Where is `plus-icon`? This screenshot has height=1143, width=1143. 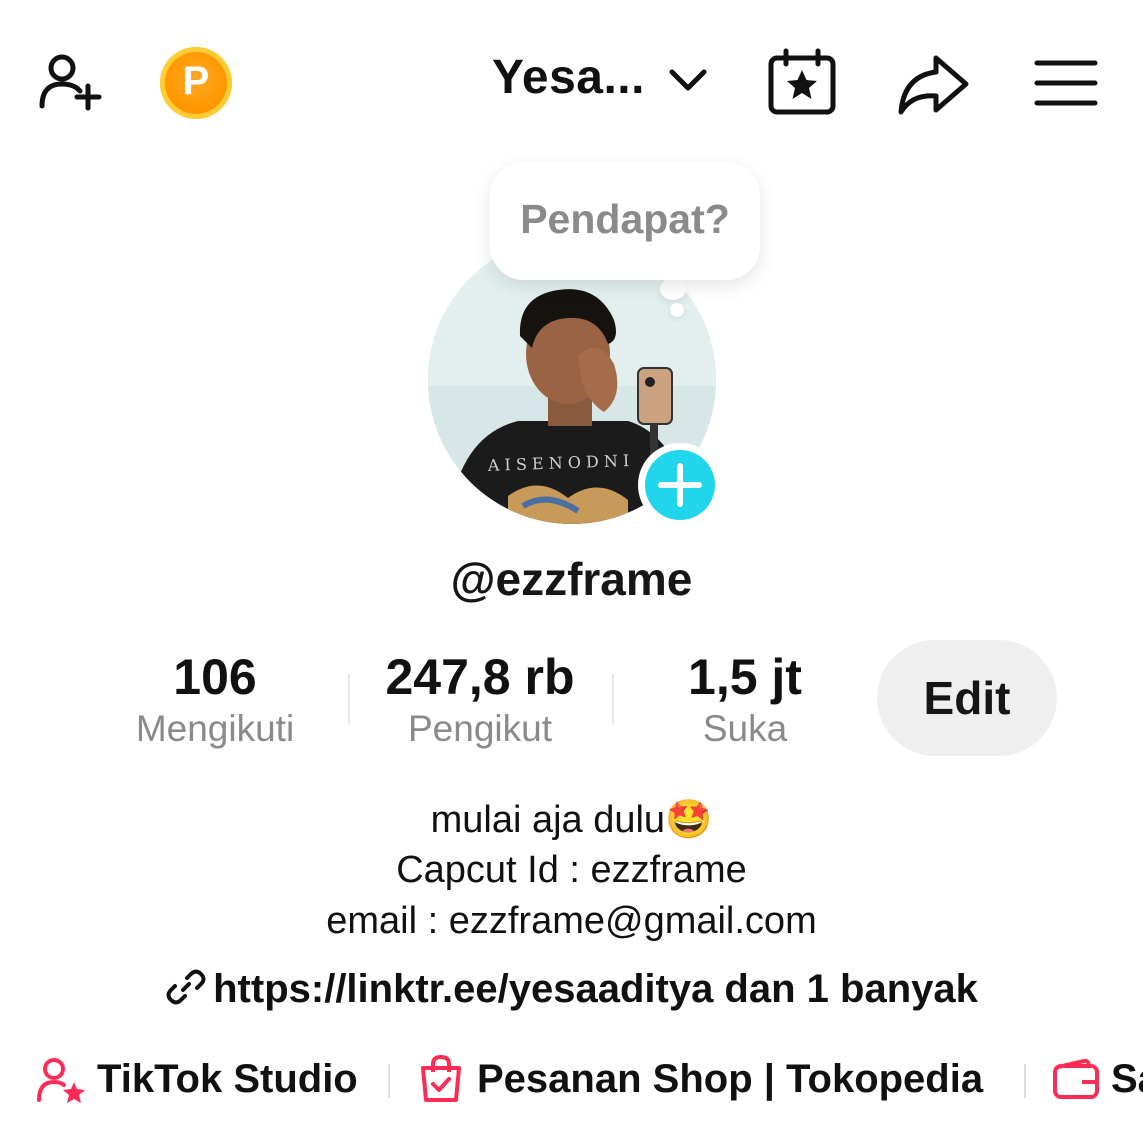
plus-icon is located at coordinates (680, 485).